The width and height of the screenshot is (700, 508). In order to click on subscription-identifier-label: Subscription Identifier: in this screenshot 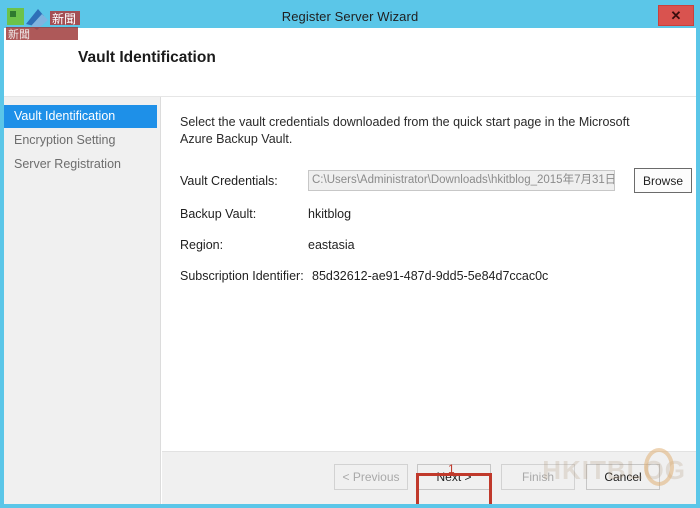, I will do `click(242, 276)`.